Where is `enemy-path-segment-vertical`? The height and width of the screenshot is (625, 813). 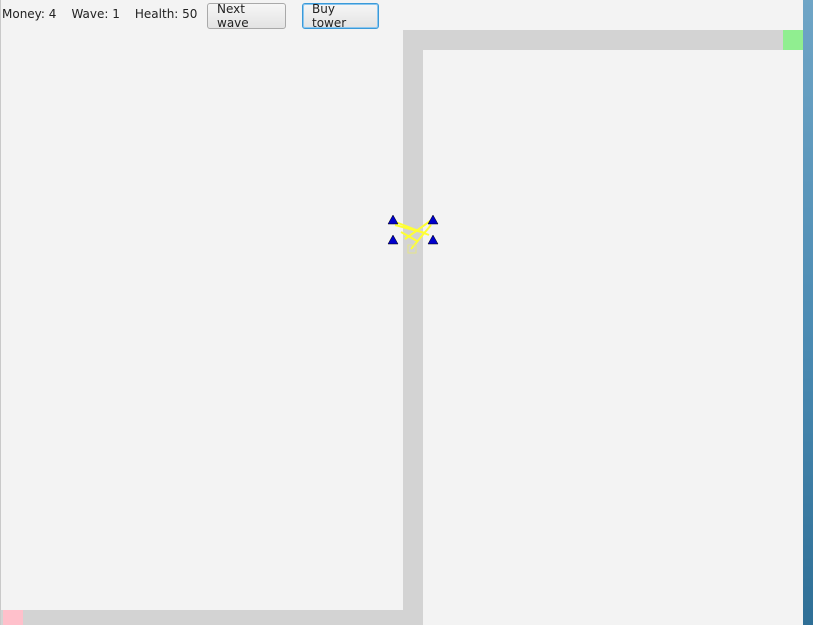 enemy-path-segment-vertical is located at coordinates (413, 327).